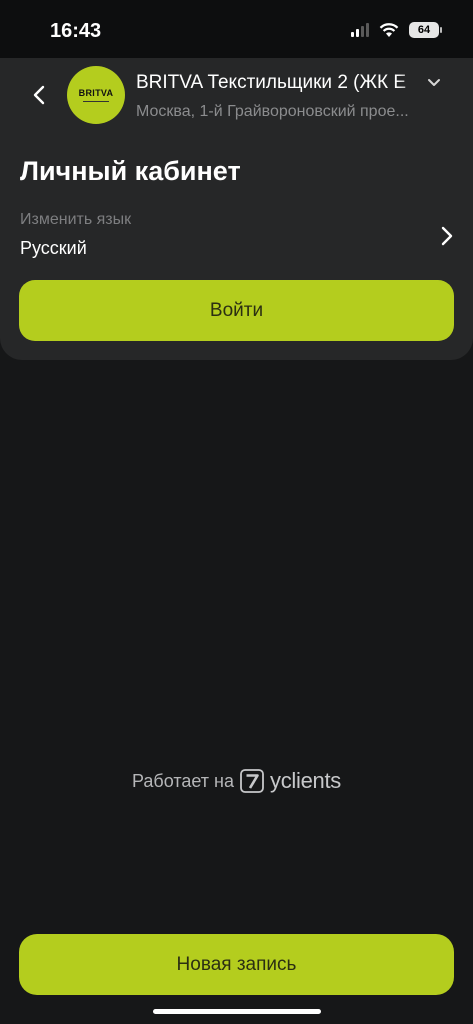 The height and width of the screenshot is (1024, 473). I want to click on language-selector: Изменить язык Русский, so click(236, 236).